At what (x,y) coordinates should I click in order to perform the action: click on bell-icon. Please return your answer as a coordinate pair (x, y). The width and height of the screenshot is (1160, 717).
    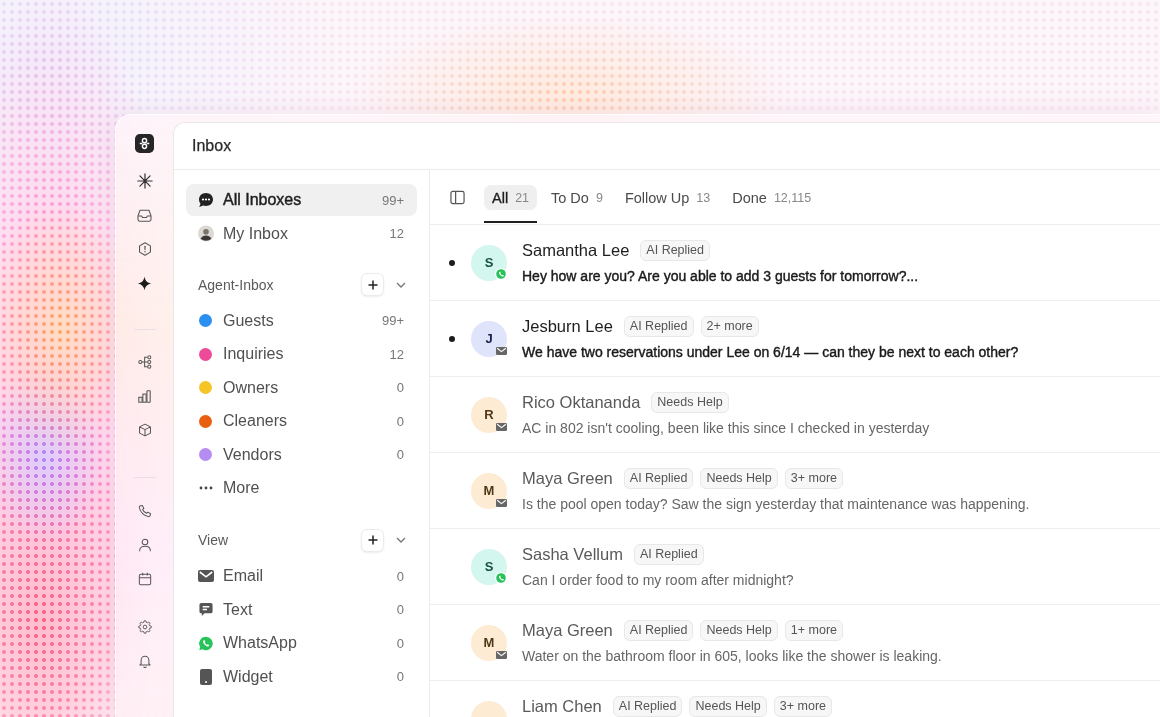
    Looking at the image, I should click on (144, 661).